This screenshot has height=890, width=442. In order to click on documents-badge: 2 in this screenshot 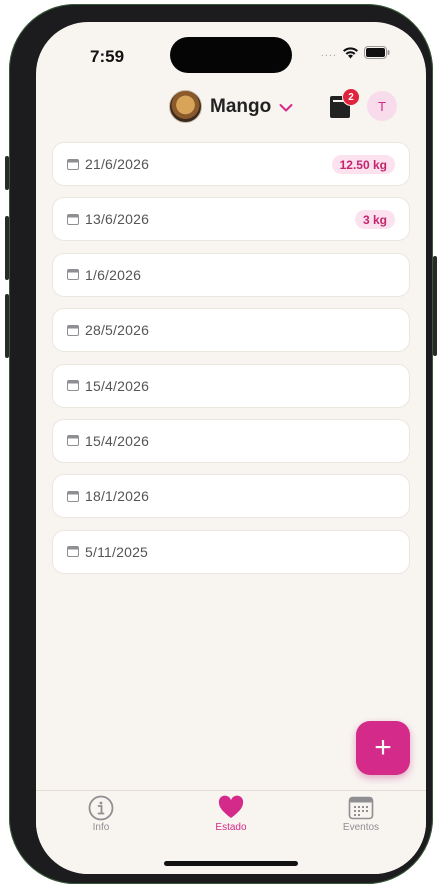, I will do `click(351, 97)`.